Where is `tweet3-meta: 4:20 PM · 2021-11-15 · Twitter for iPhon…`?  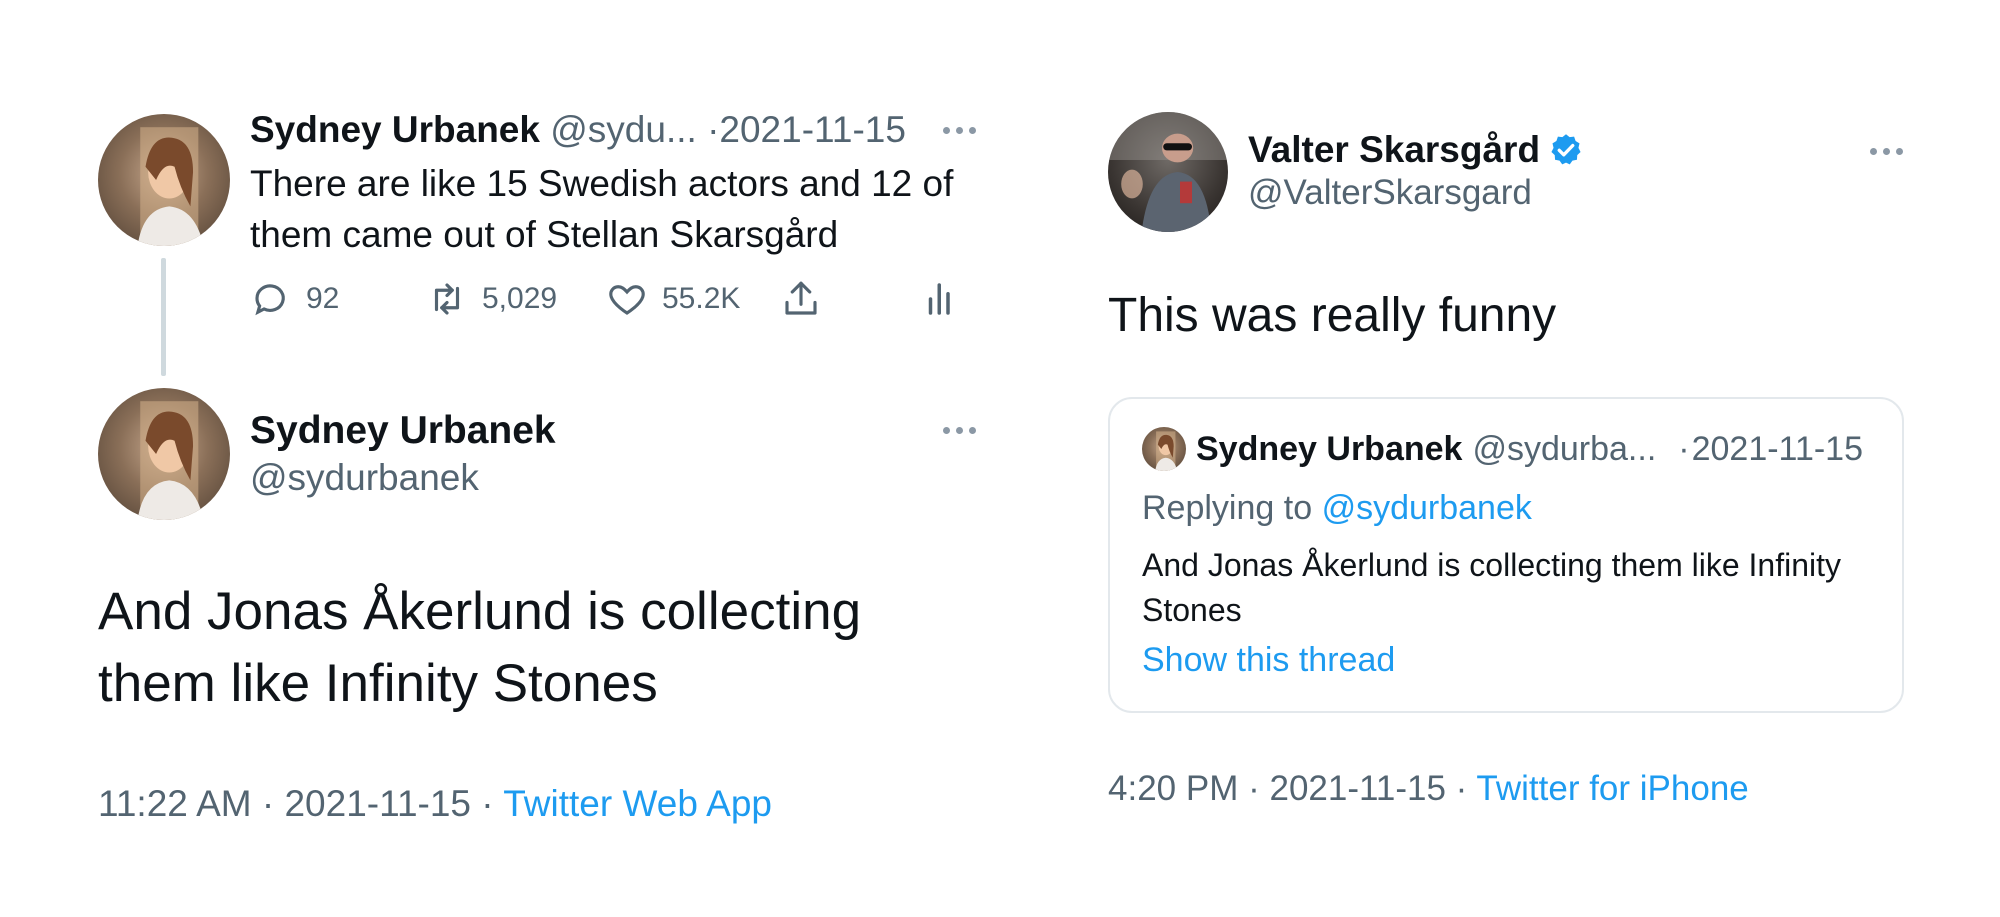 tweet3-meta: 4:20 PM · 2021-11-15 · Twitter for iPhon… is located at coordinates (1428, 789).